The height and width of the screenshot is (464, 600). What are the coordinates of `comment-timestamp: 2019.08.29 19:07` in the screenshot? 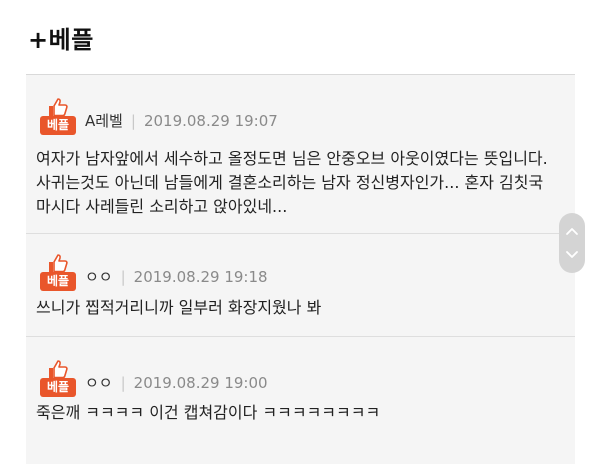 It's located at (210, 121).